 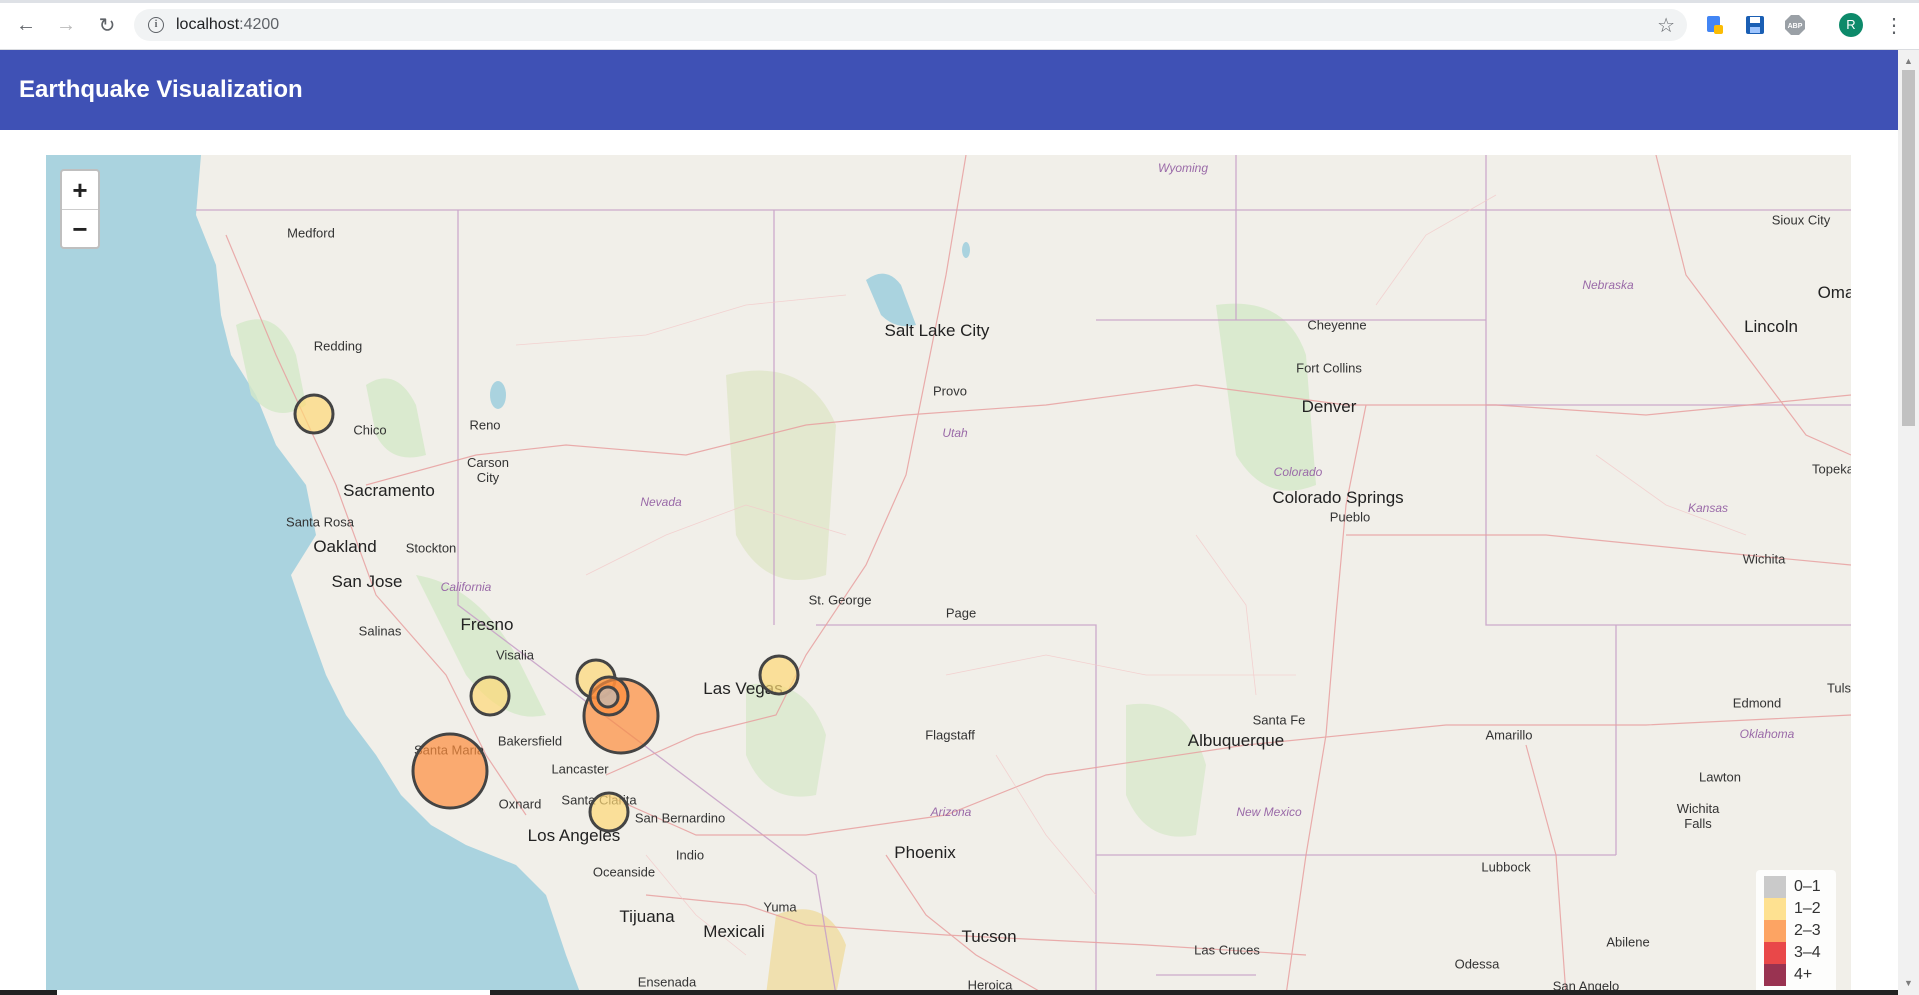 I want to click on city-label: Salt Lake City, so click(x=937, y=330).